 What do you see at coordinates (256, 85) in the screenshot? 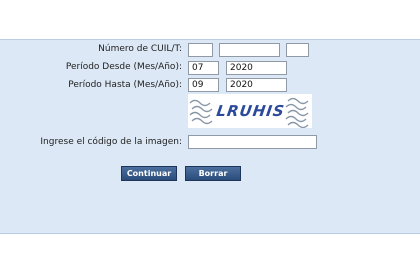
I see `periodo-hasta-anio-input: 2020` at bounding box center [256, 85].